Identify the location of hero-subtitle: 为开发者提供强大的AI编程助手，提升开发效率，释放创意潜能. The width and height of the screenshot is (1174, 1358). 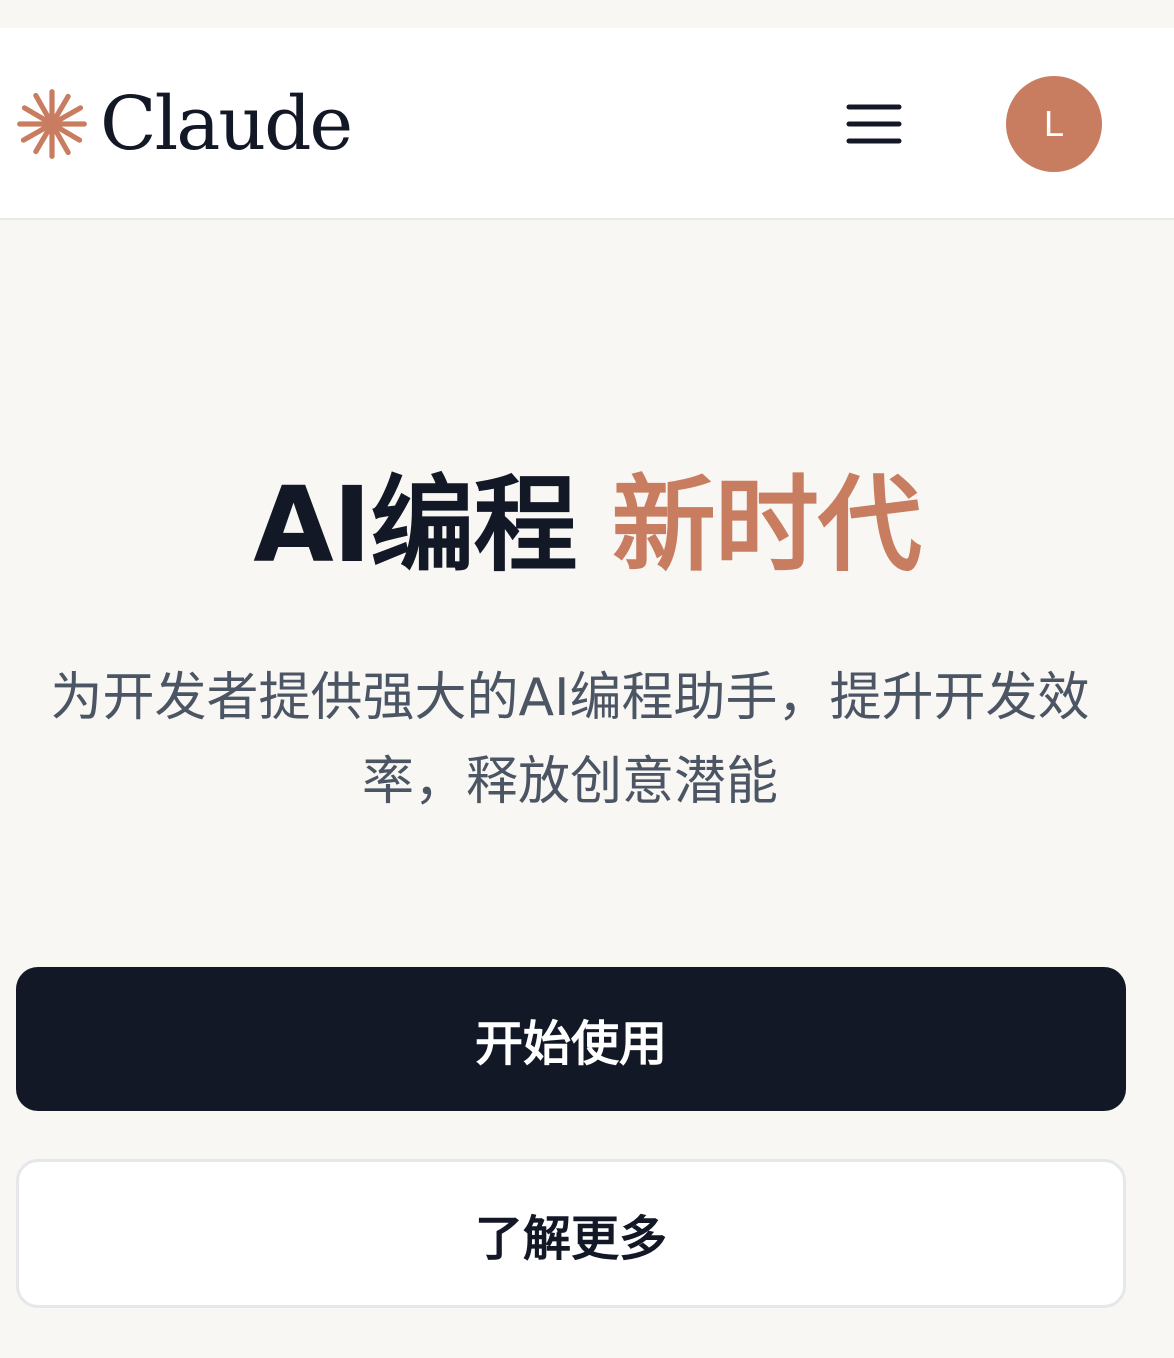
(570, 740).